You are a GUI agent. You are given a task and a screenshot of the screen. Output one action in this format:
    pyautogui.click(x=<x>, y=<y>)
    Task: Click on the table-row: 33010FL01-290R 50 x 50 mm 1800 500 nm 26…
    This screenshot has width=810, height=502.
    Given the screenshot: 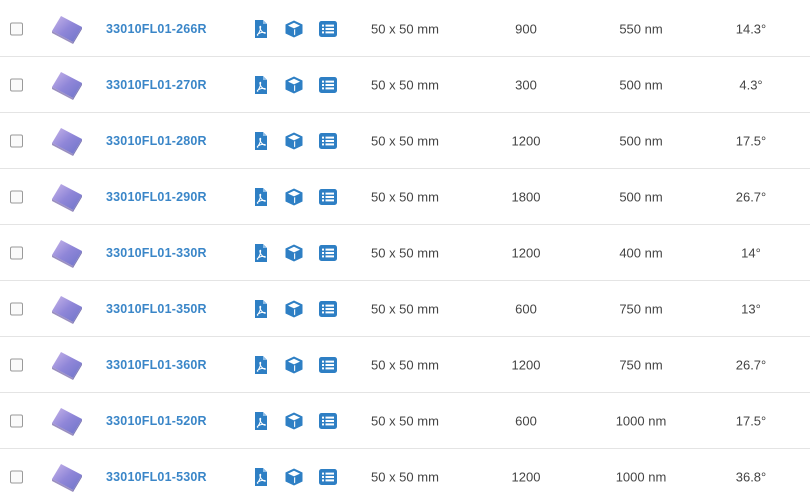 What is the action you would take?
    pyautogui.click(x=405, y=197)
    